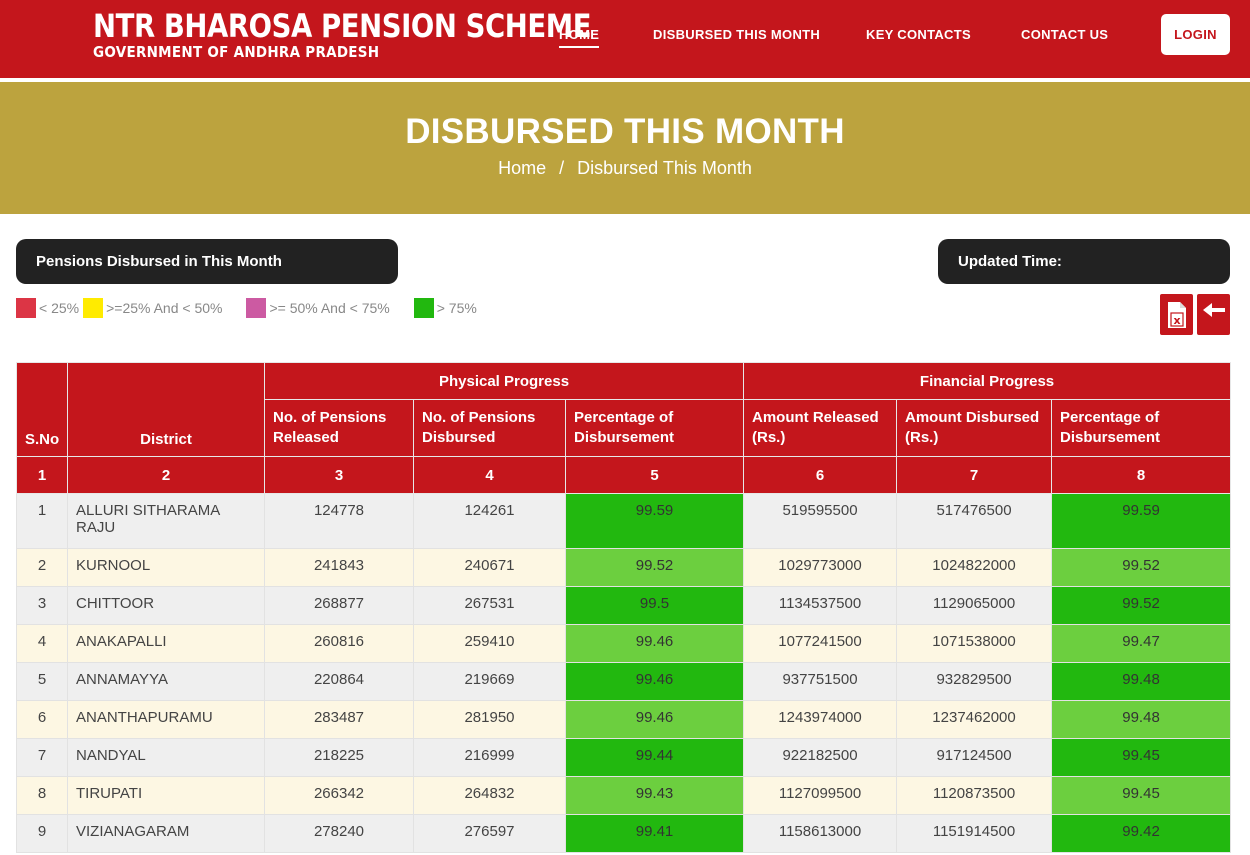 This screenshot has height=855, width=1250. What do you see at coordinates (974, 475) in the screenshot?
I see `col-number: 7` at bounding box center [974, 475].